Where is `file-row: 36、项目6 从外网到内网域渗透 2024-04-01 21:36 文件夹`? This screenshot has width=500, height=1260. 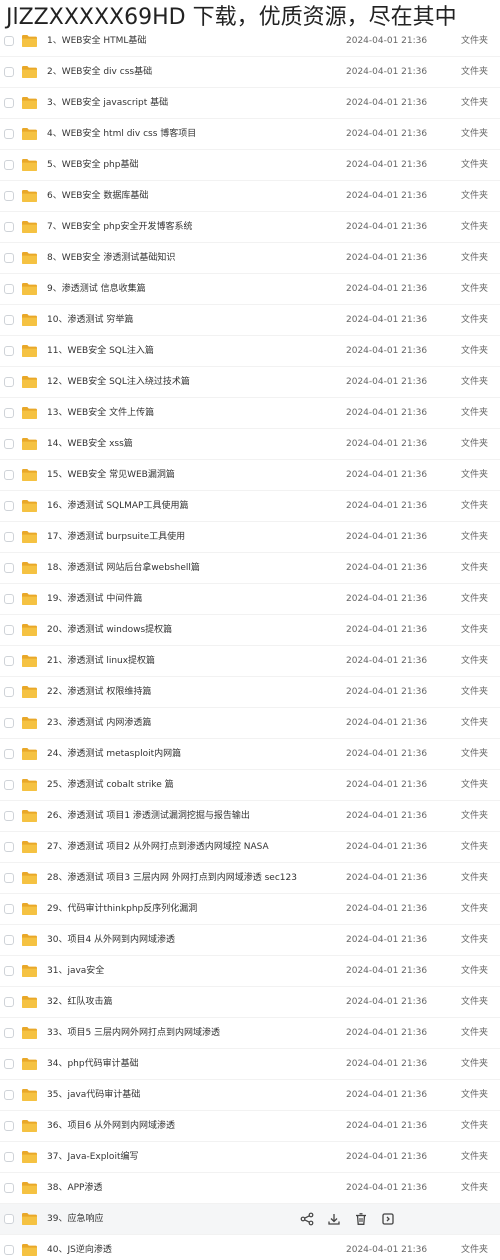
file-row: 36、项目6 从外网到内网域渗透 2024-04-01 21:36 文件夹 is located at coordinates (250, 1126).